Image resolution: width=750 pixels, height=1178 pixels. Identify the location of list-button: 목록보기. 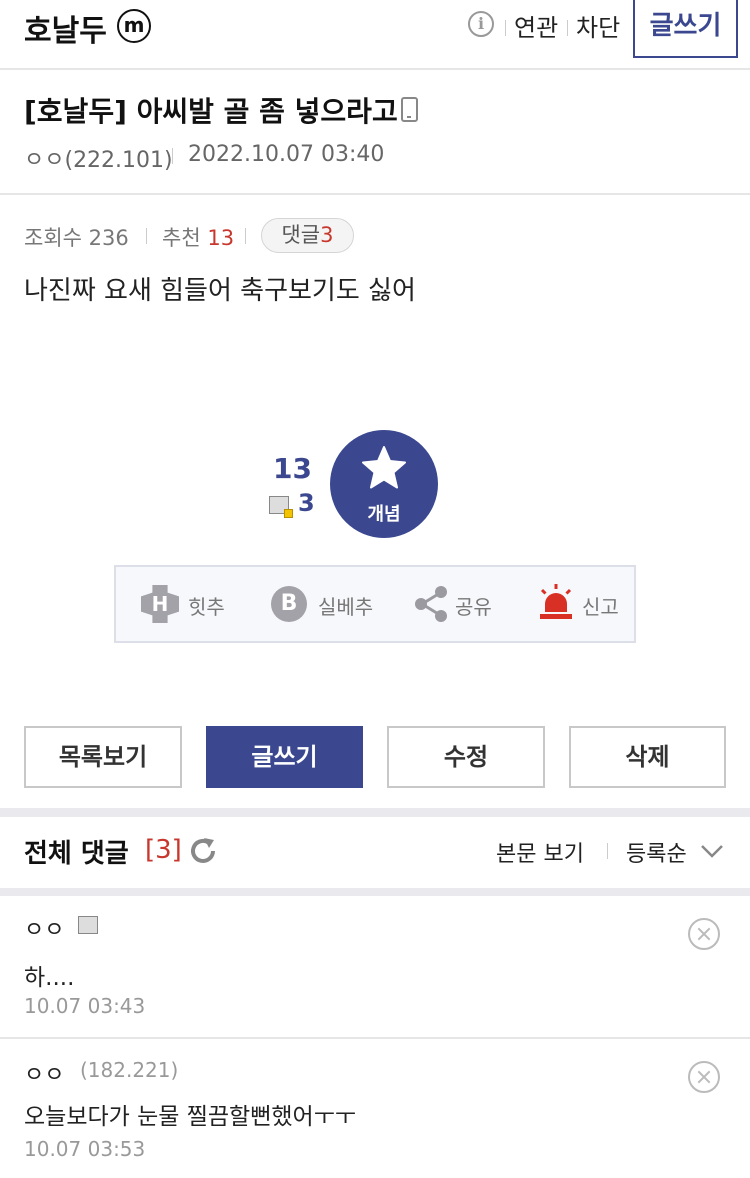
(103, 757).